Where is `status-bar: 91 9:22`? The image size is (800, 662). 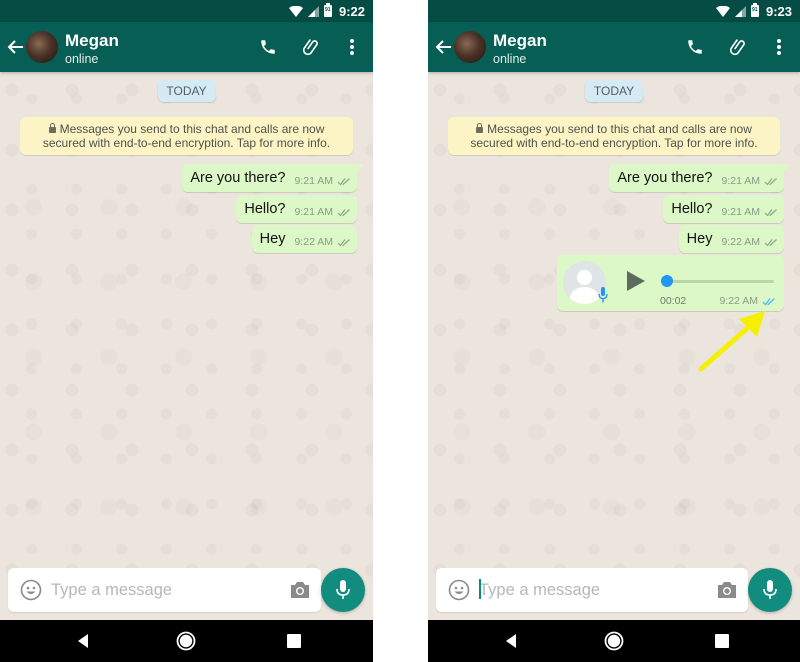
status-bar: 91 9:22 is located at coordinates (186, 11).